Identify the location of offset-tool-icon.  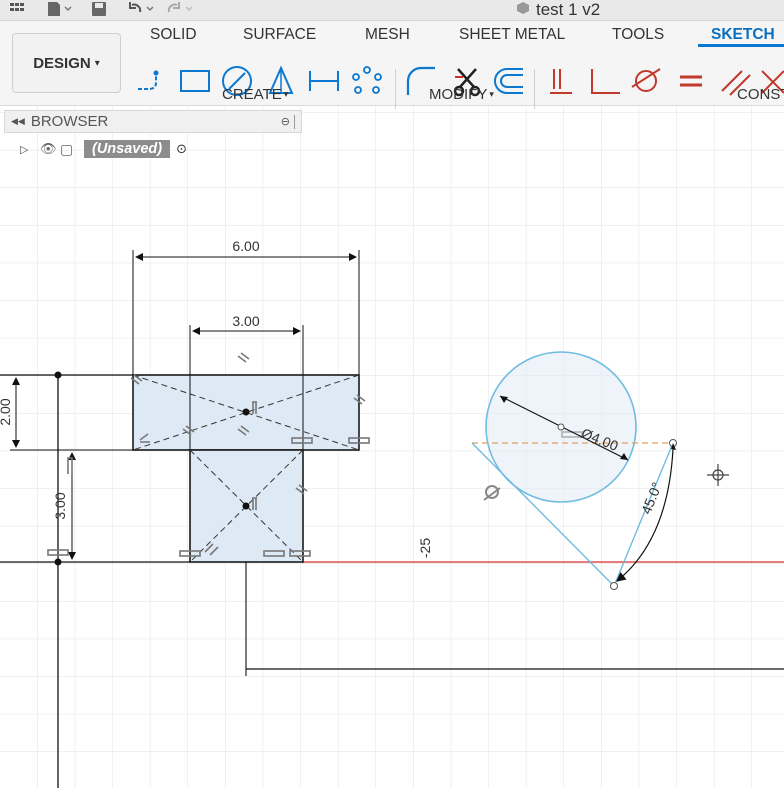
(508, 81).